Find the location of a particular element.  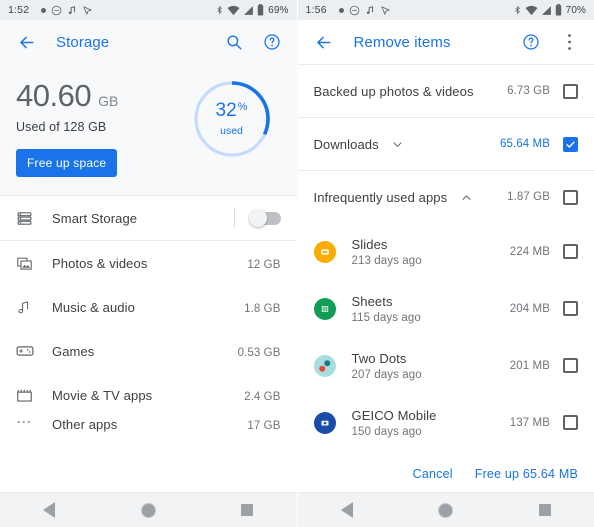

removable-group-label: Backed up photos & videos is located at coordinates (393, 91).